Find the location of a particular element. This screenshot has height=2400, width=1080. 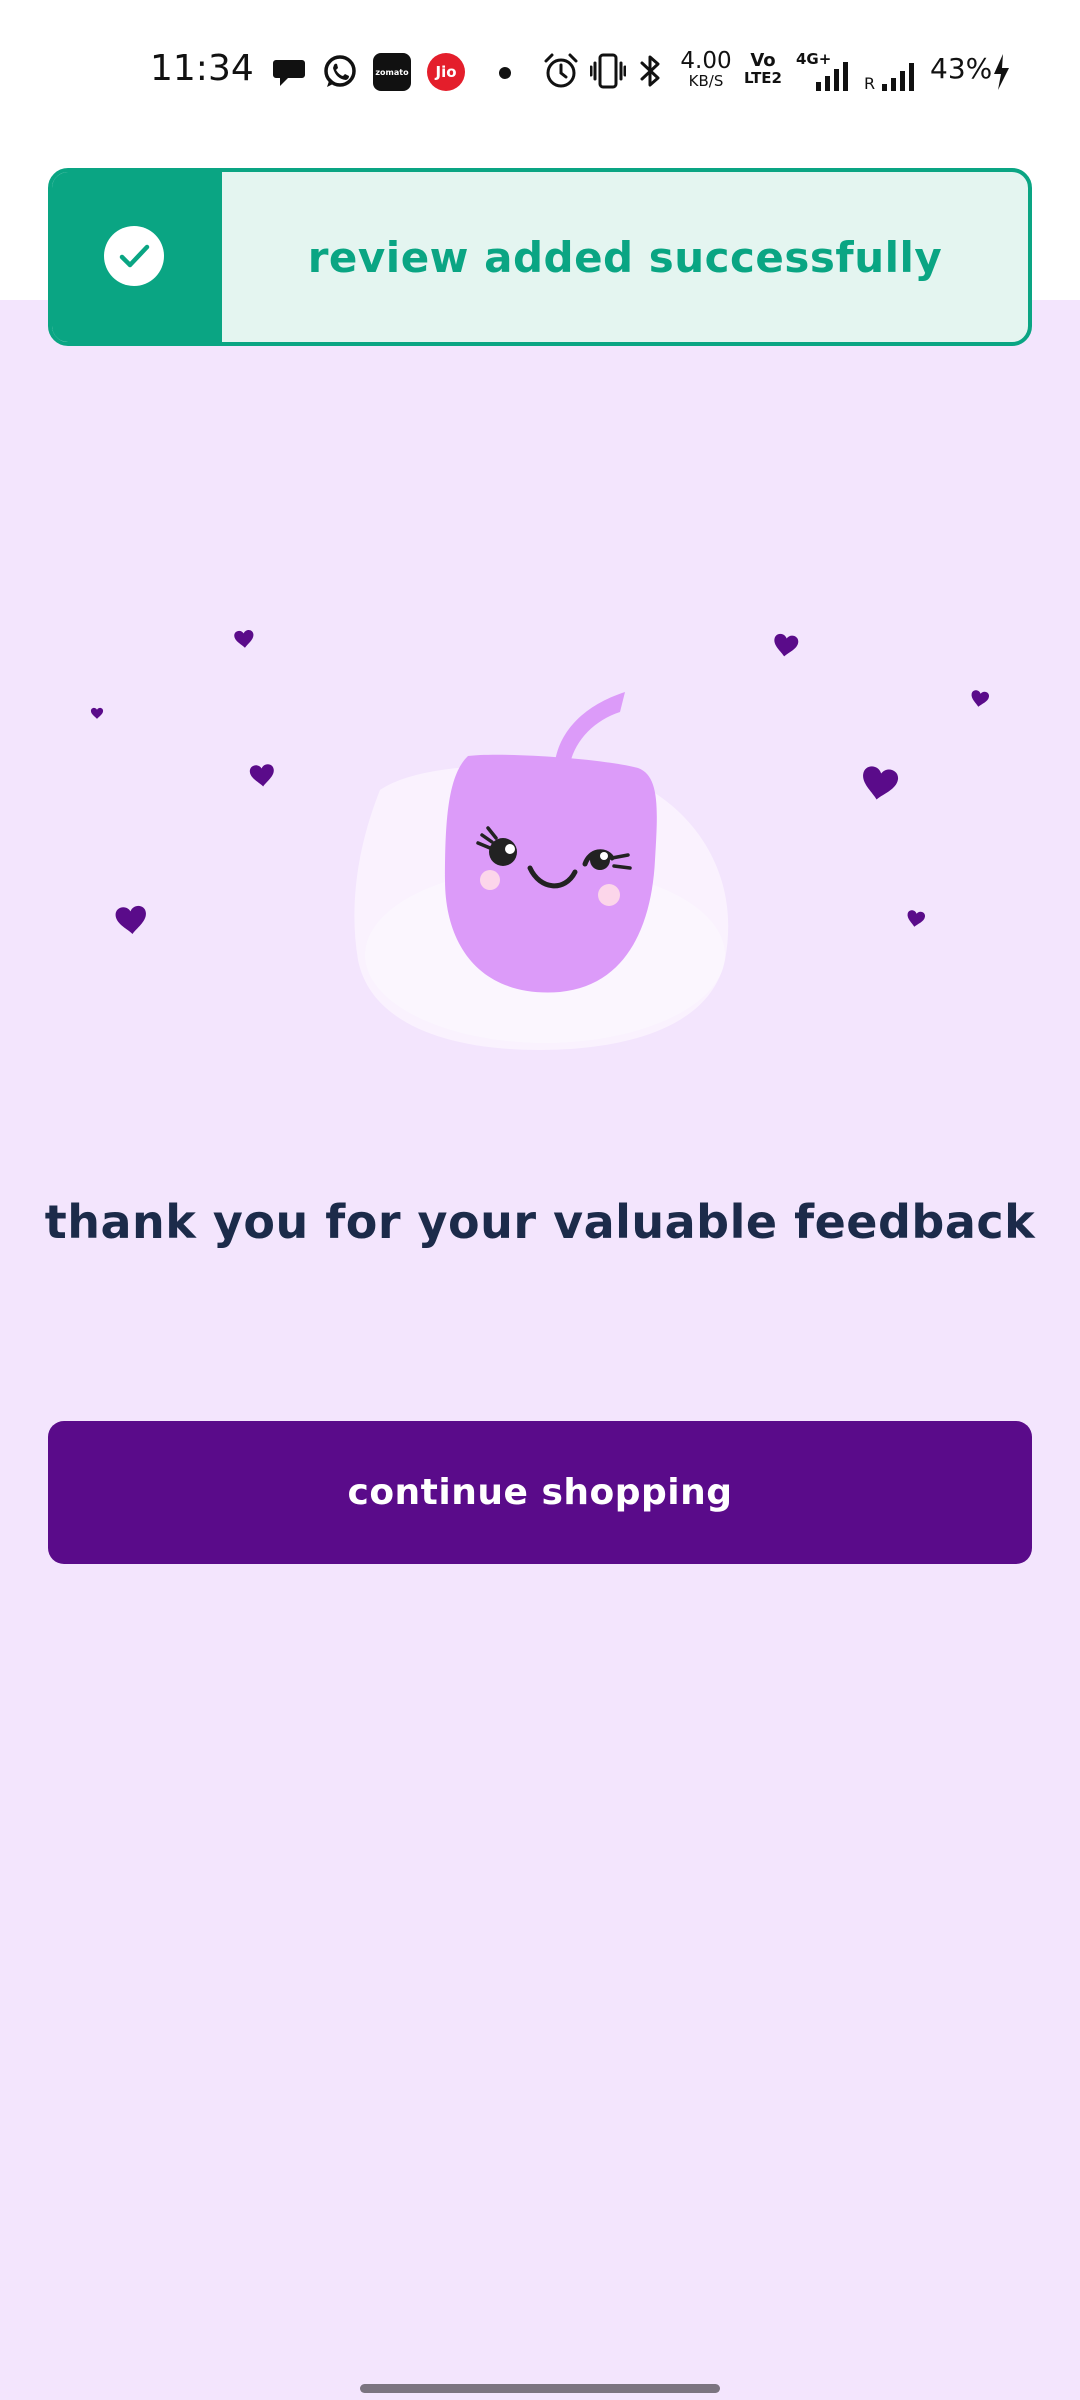

network-speed: 4.00 KB/S is located at coordinates (706, 69).